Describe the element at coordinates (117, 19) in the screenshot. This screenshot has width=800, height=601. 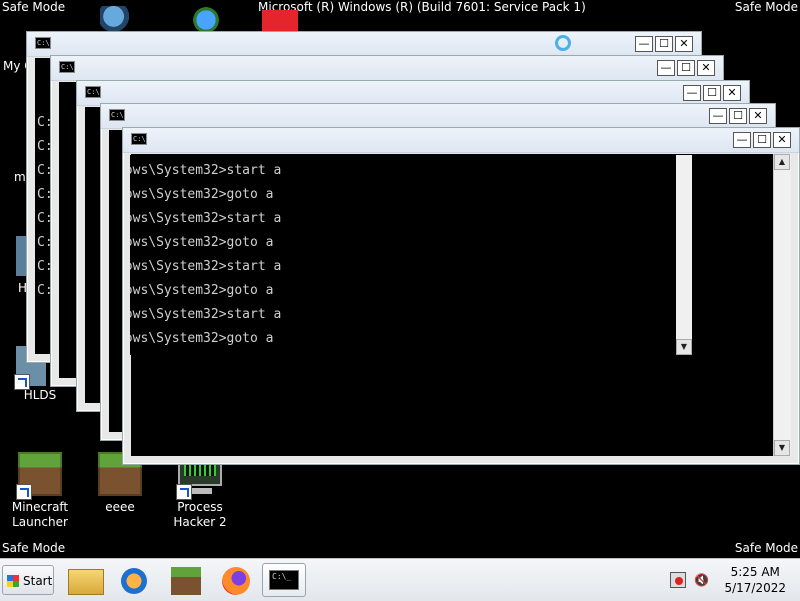
I see `network-icon` at that location.